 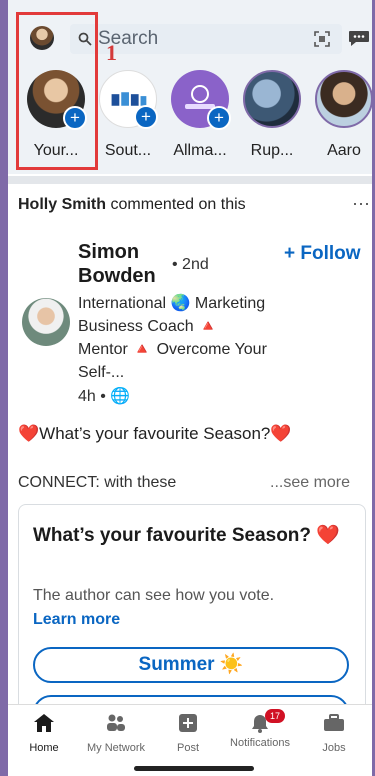 I want to click on story-aaro: Aaro, so click(x=342, y=115).